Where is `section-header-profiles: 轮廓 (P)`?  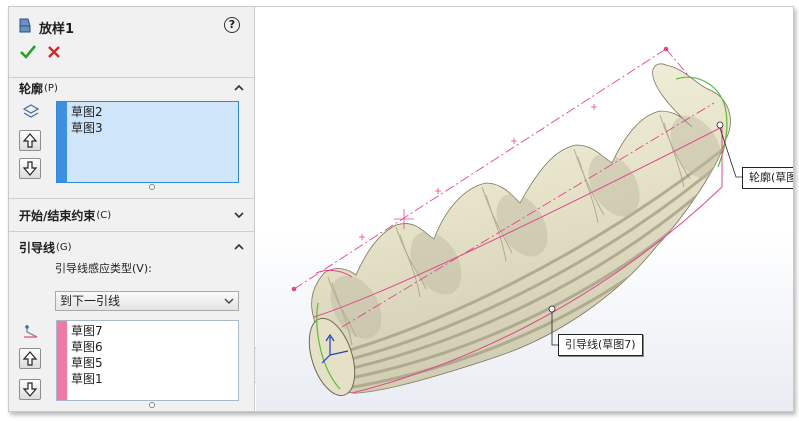 section-header-profiles: 轮廓 (P) is located at coordinates (132, 88).